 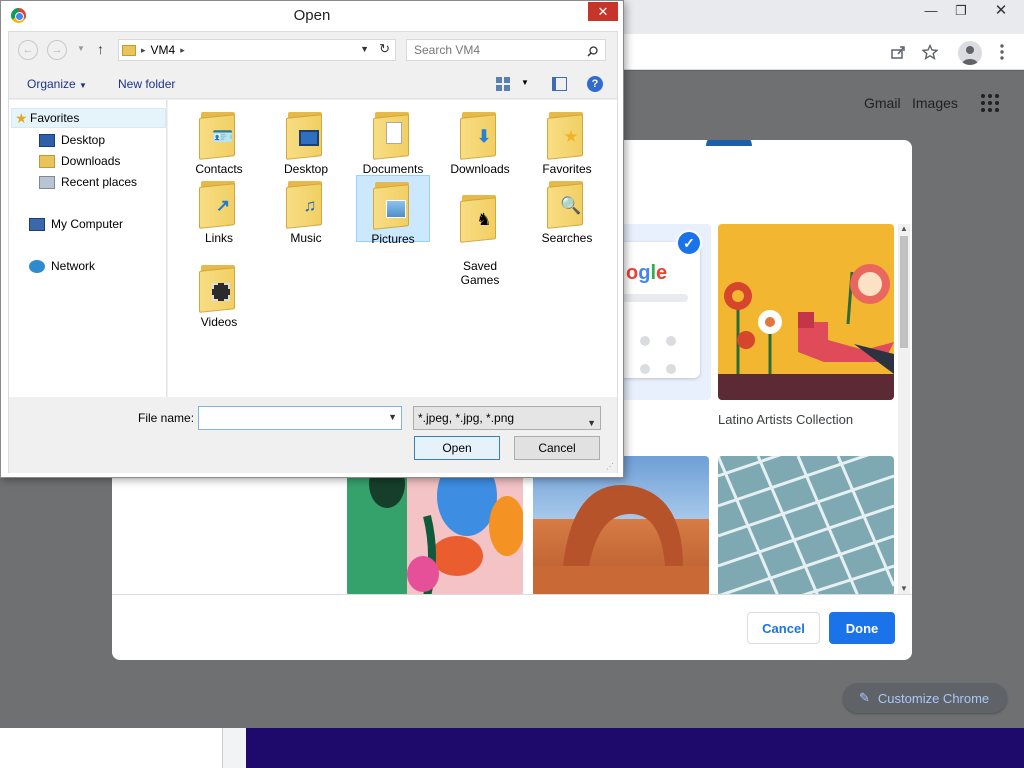 What do you see at coordinates (47, 161) in the screenshot?
I see `downloads-folder-icon` at bounding box center [47, 161].